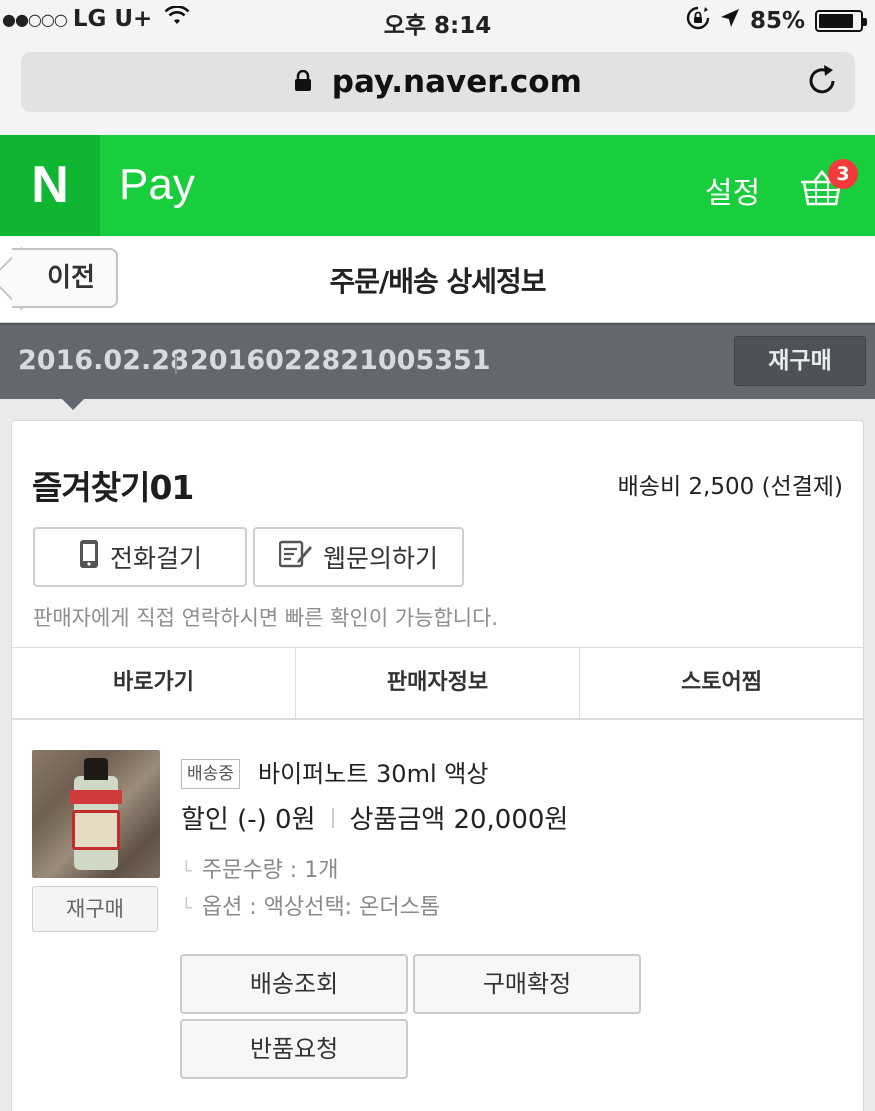 The width and height of the screenshot is (875, 1111). I want to click on battery-icon, so click(841, 21).